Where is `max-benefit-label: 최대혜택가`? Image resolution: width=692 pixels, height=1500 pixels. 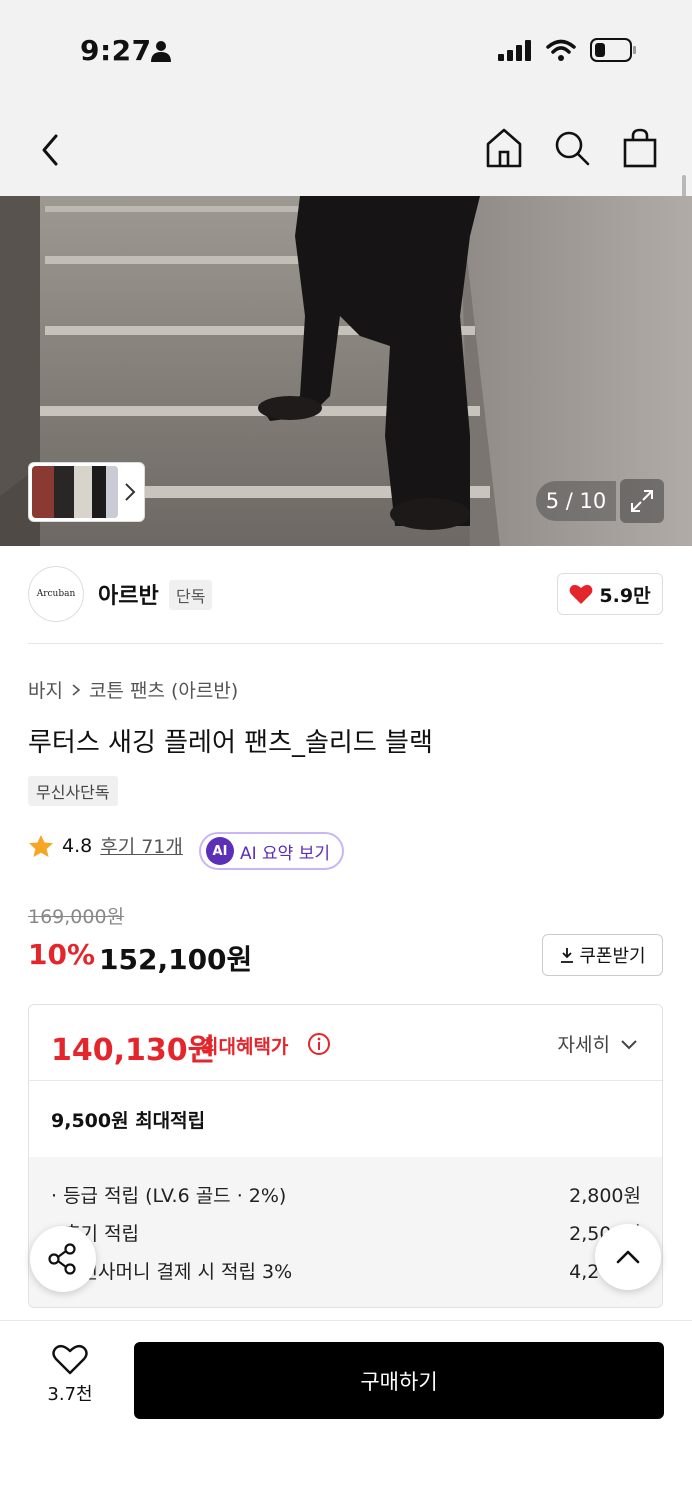 max-benefit-label: 최대혜택가 is located at coordinates (245, 1047).